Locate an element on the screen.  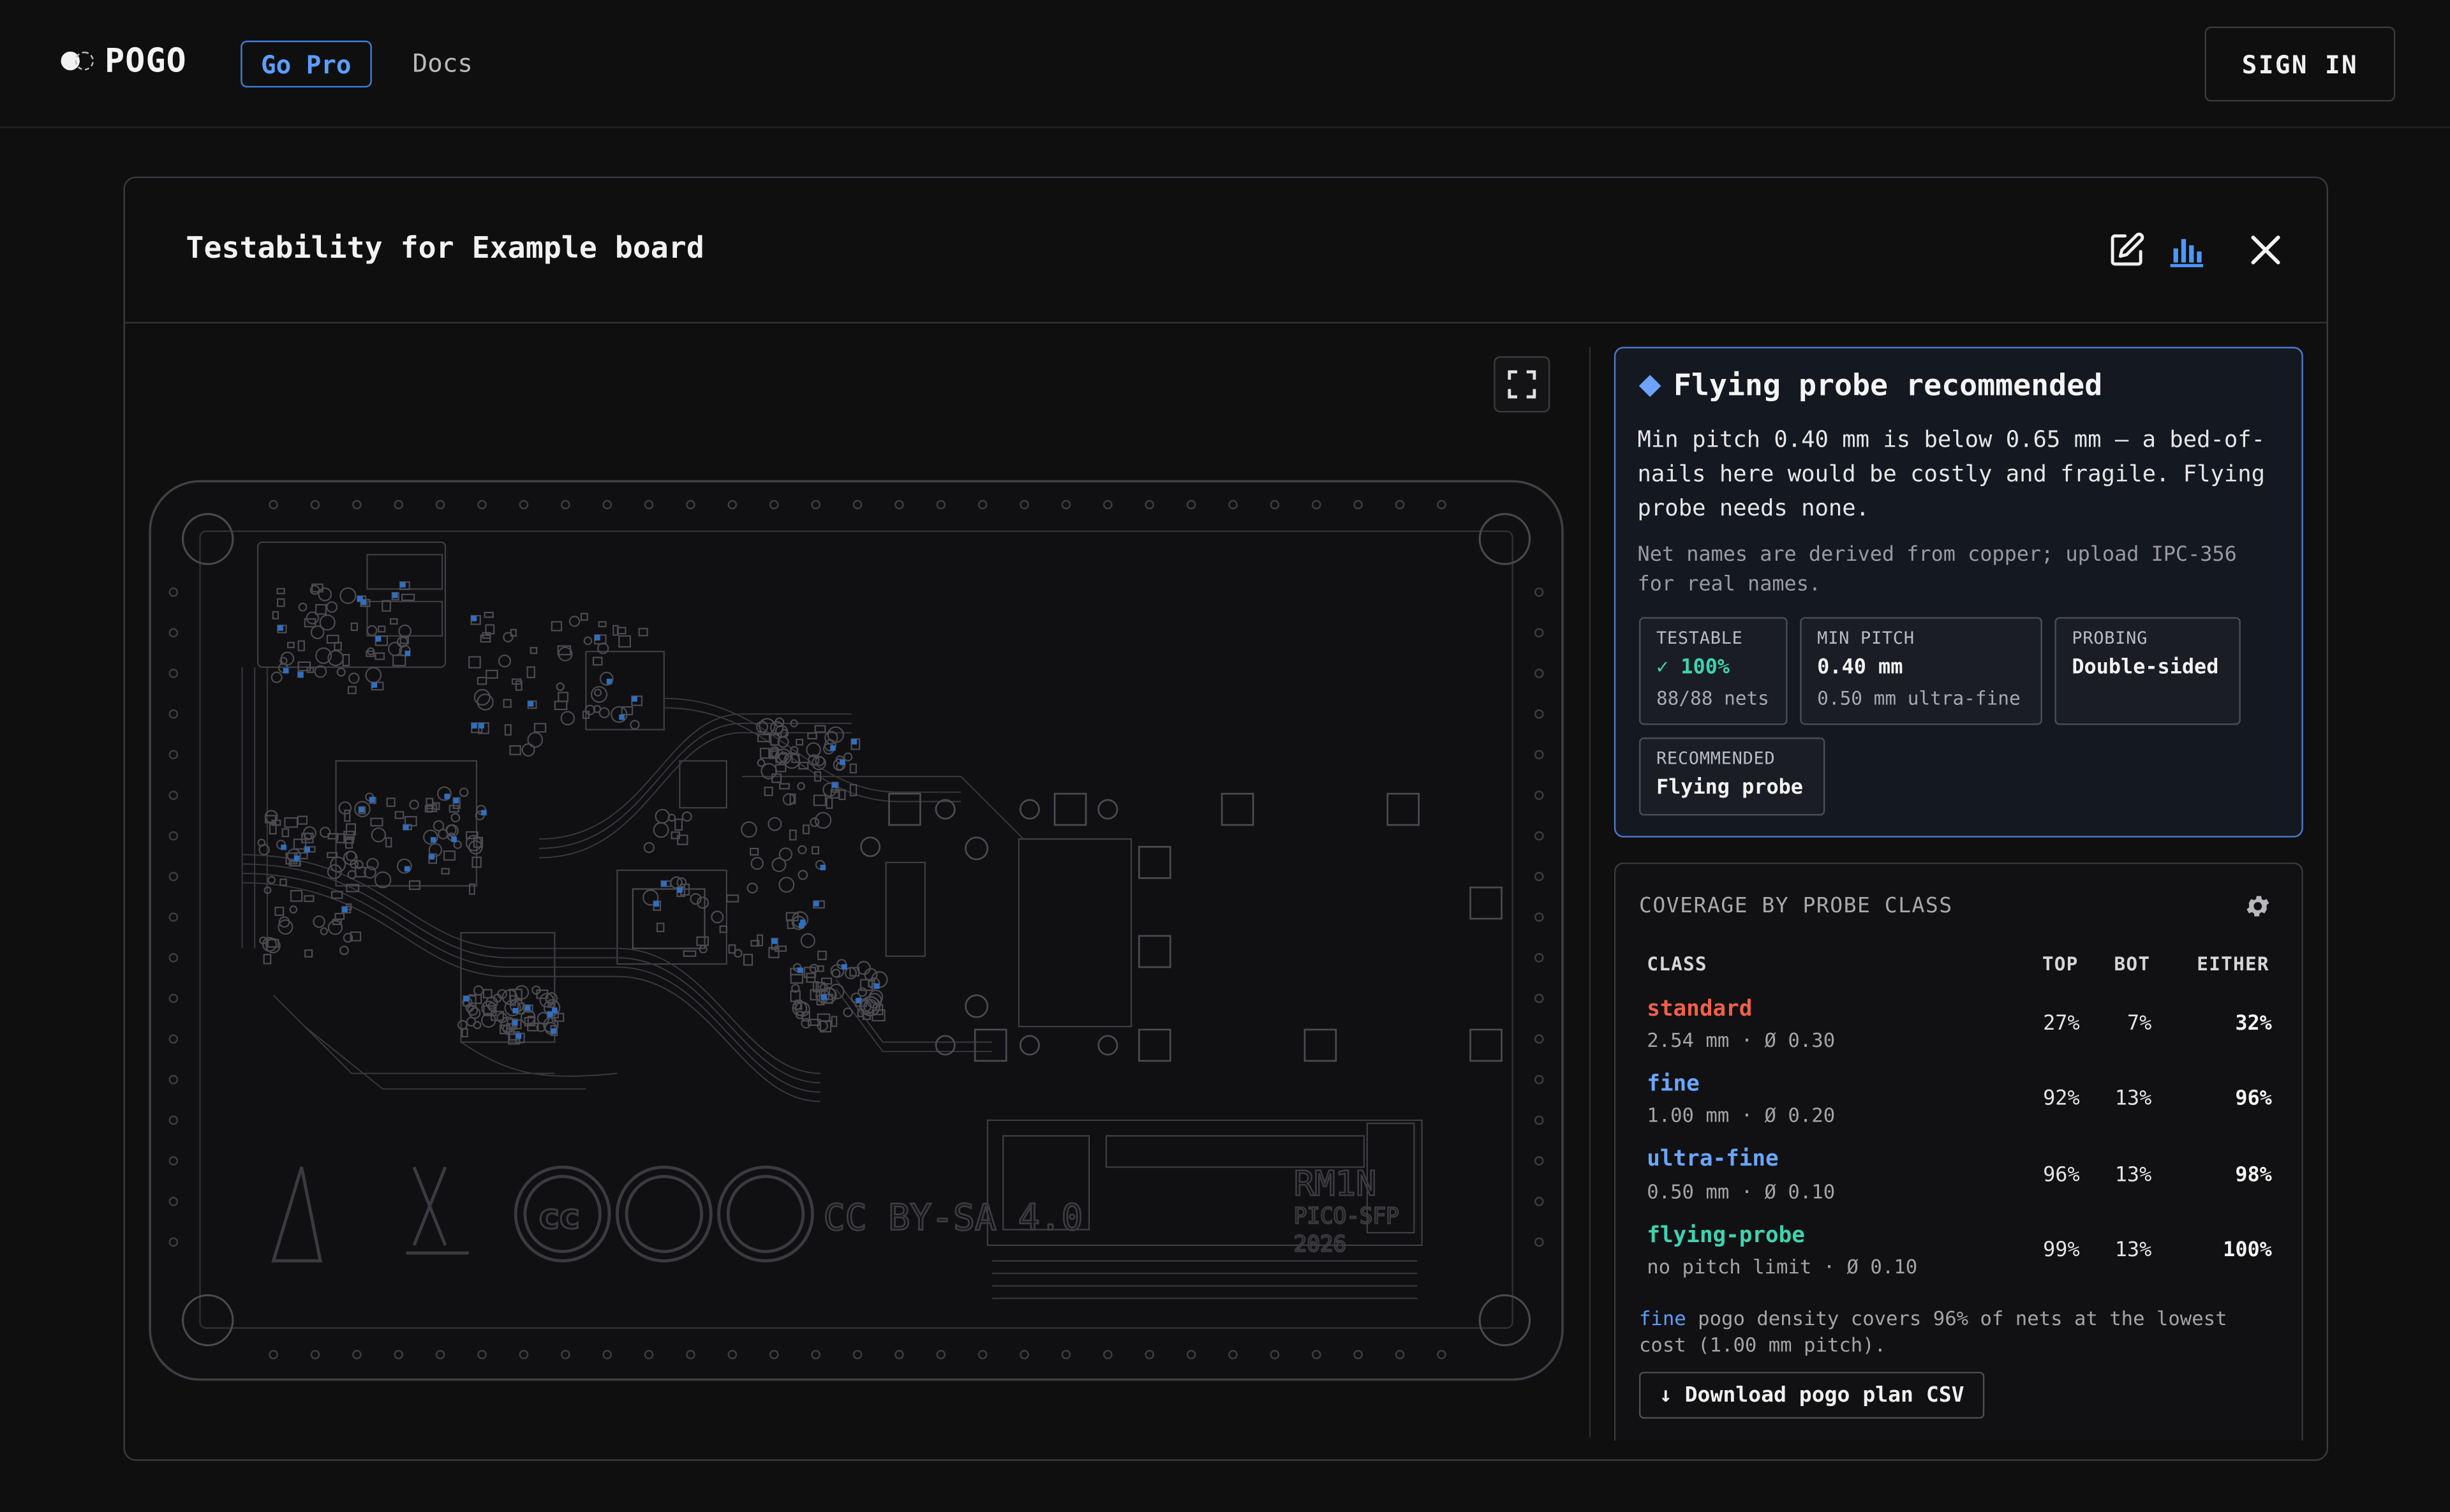
table-row-spec: 1.00 mm · Ø 0.20 is located at coordinates (1741, 1114).